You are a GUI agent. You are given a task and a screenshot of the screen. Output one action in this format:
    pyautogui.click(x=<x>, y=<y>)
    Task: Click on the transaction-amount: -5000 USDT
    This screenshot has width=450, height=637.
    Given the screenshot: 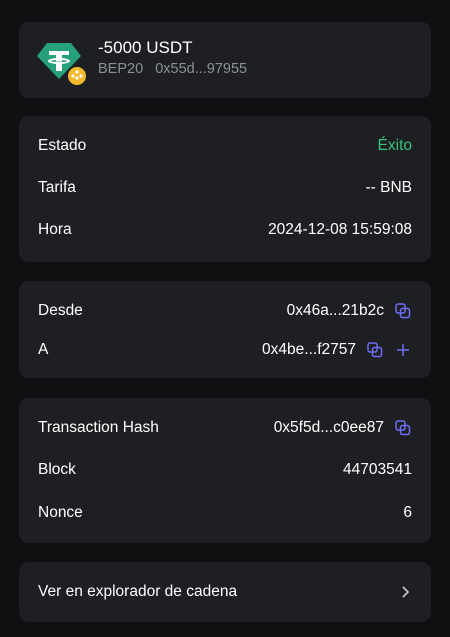 What is the action you would take?
    pyautogui.click(x=145, y=47)
    